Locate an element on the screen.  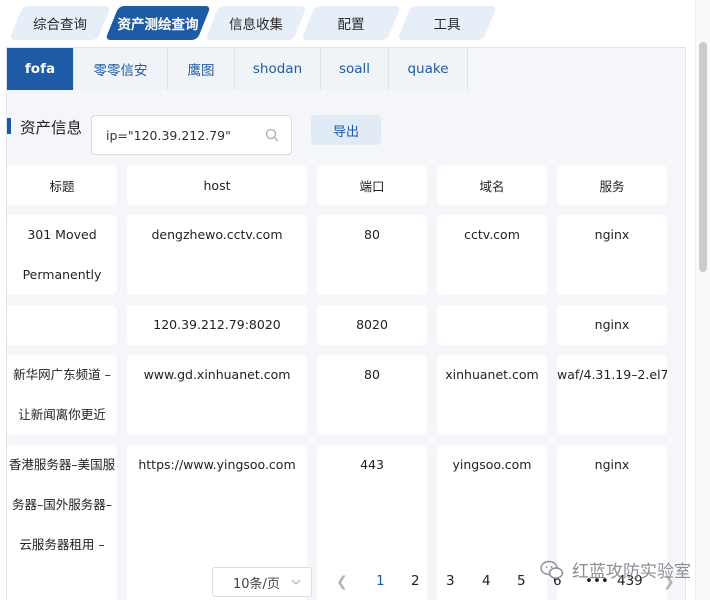
table-cell-host: dengzhewo.cctv.com is located at coordinates (217, 255).